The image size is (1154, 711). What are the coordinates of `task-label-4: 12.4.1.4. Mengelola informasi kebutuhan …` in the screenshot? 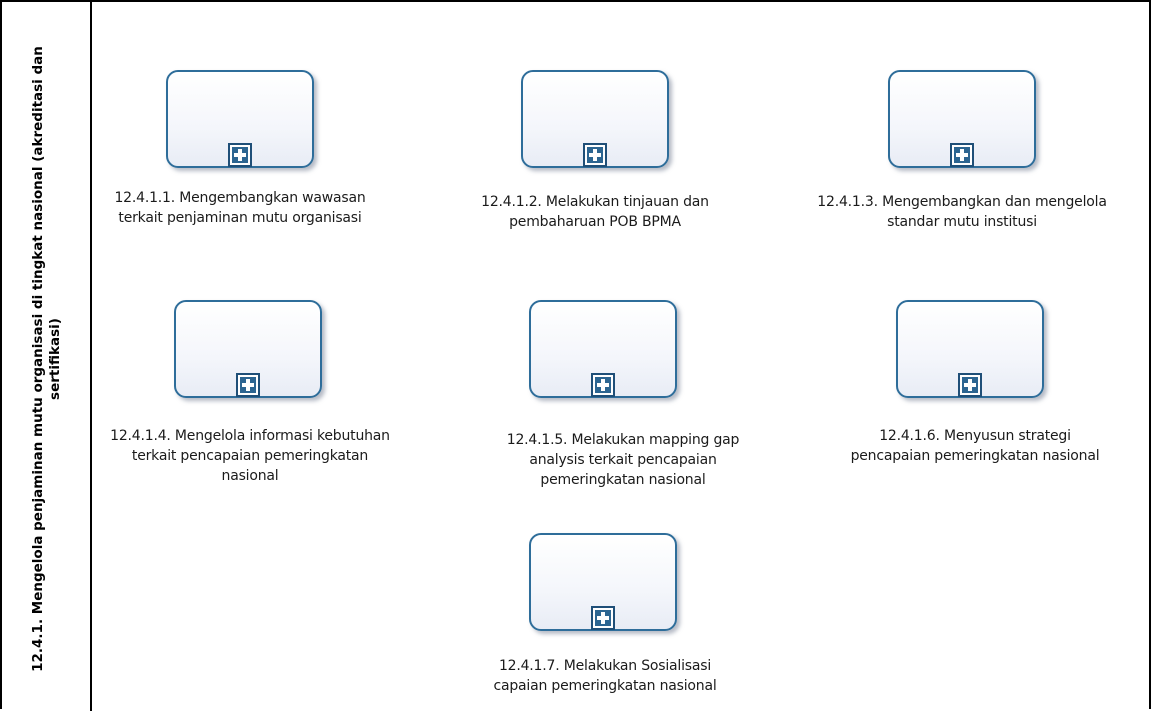 It's located at (250, 456).